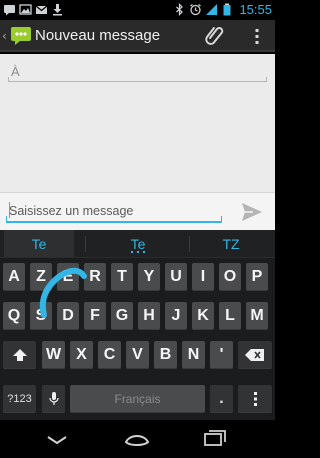  I want to click on action-bar: ‹ Nouveau message, so click(137, 36).